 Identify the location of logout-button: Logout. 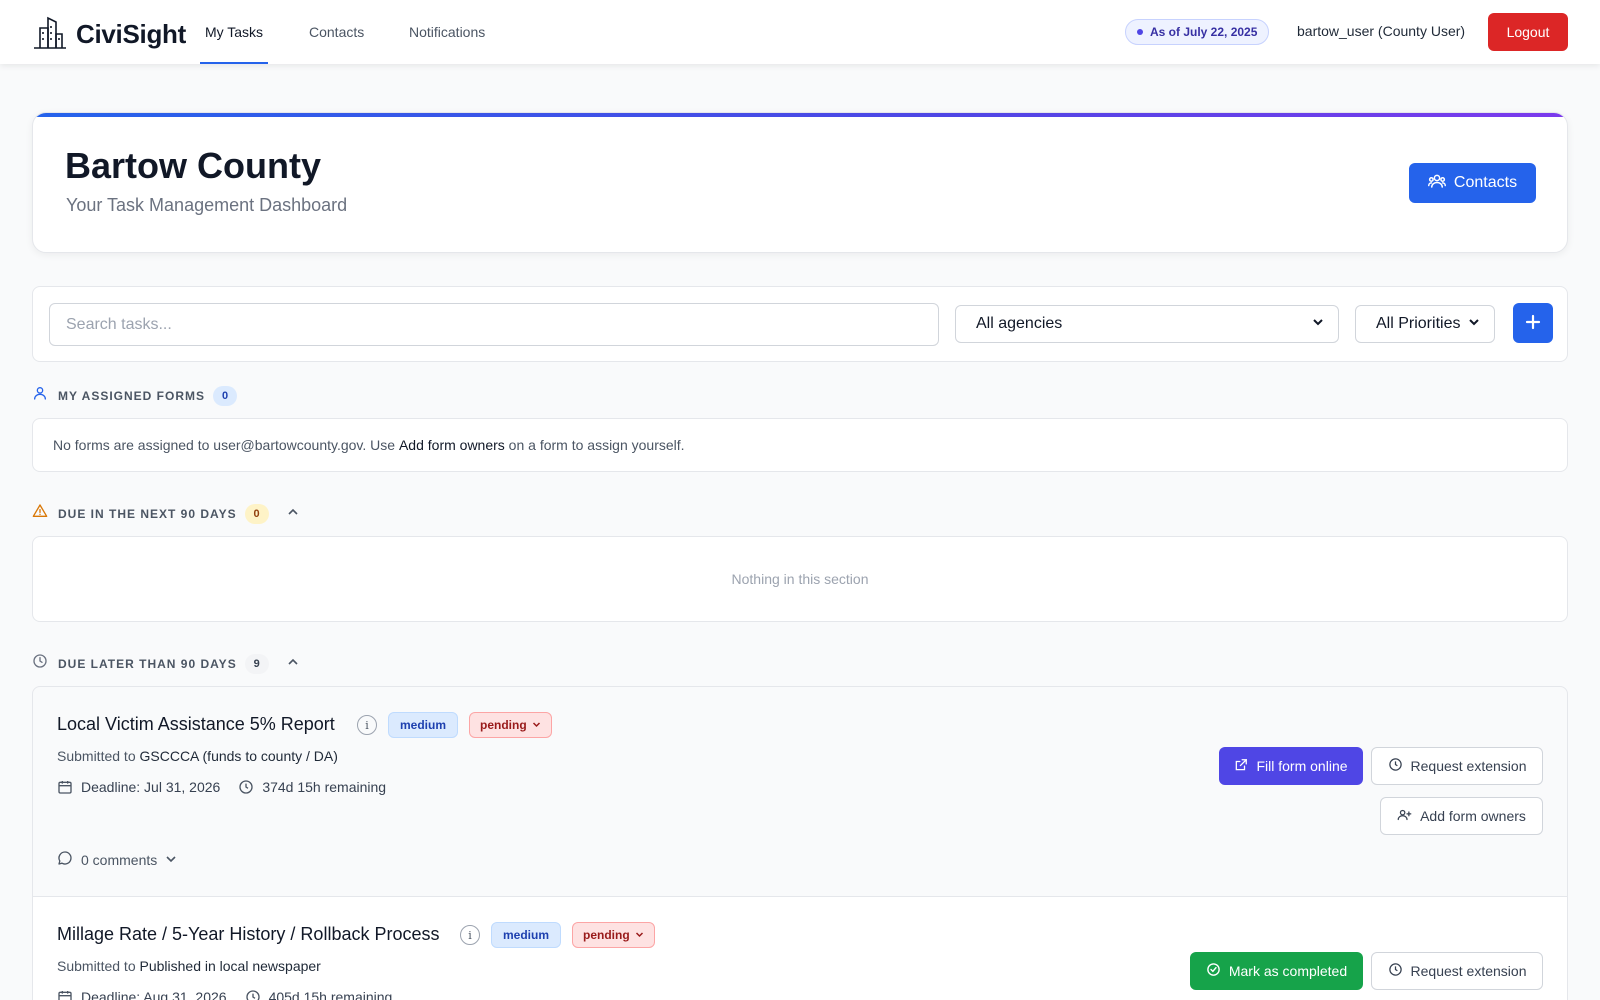
(1528, 32).